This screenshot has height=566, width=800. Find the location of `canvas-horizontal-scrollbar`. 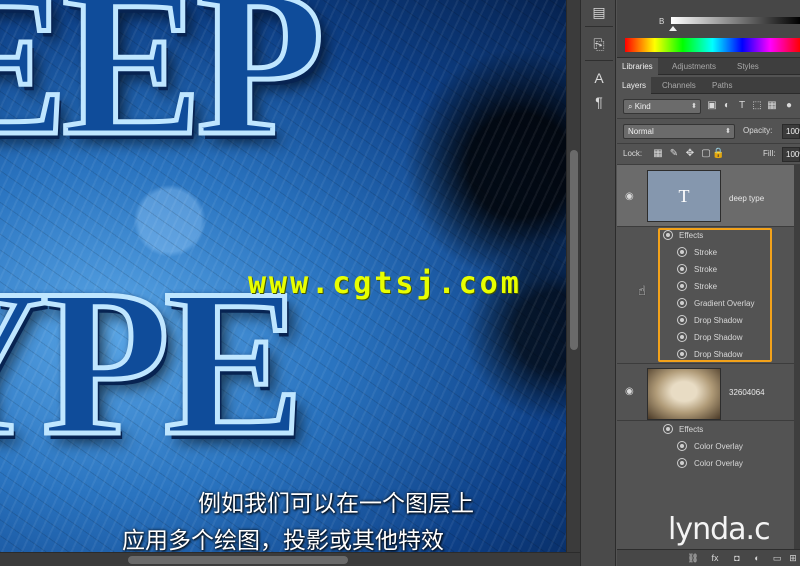

canvas-horizontal-scrollbar is located at coordinates (290, 559).